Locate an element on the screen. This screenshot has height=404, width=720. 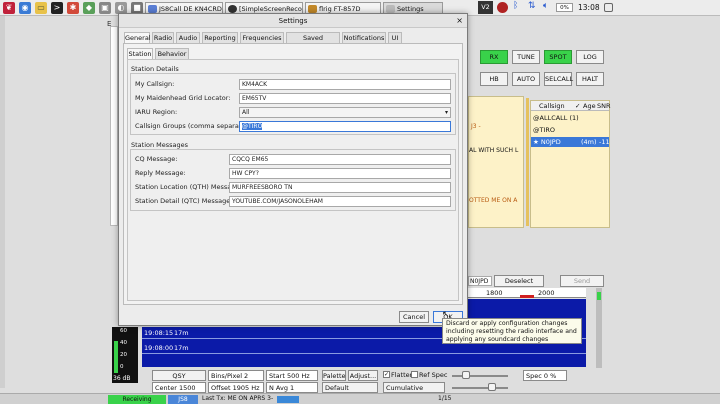
tab-frequencies: Frequencies is located at coordinates (262, 37).